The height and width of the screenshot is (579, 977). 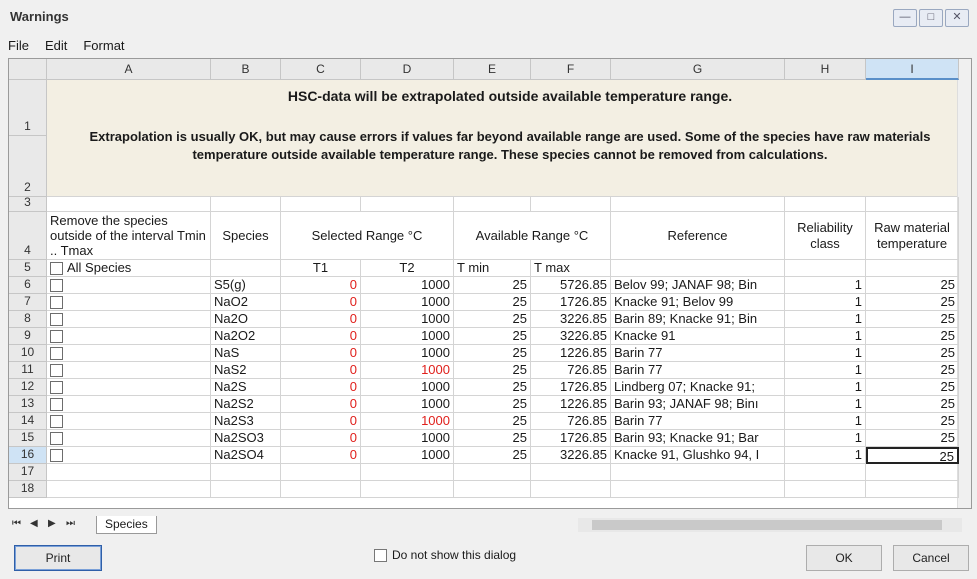 What do you see at coordinates (129, 69) in the screenshot?
I see `column-header-a: A` at bounding box center [129, 69].